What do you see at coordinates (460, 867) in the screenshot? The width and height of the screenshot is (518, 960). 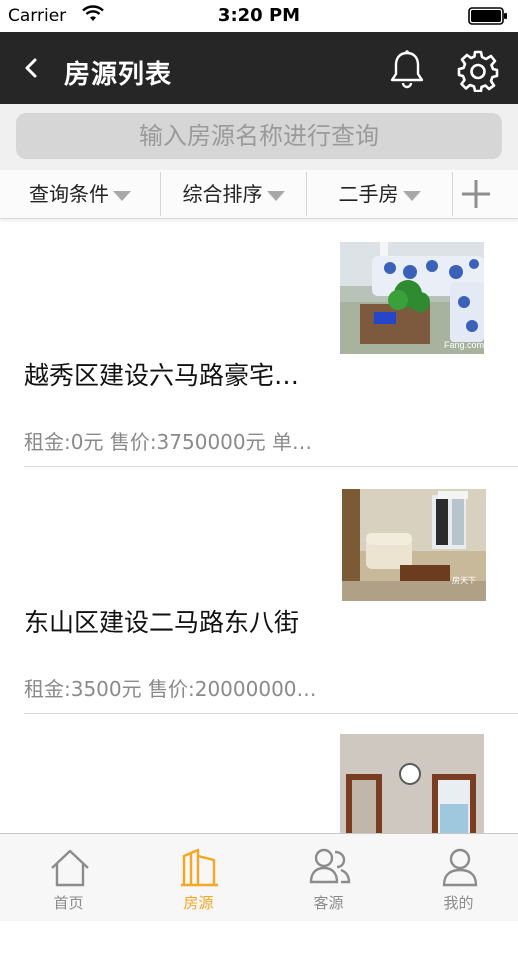 I see `user-icon` at bounding box center [460, 867].